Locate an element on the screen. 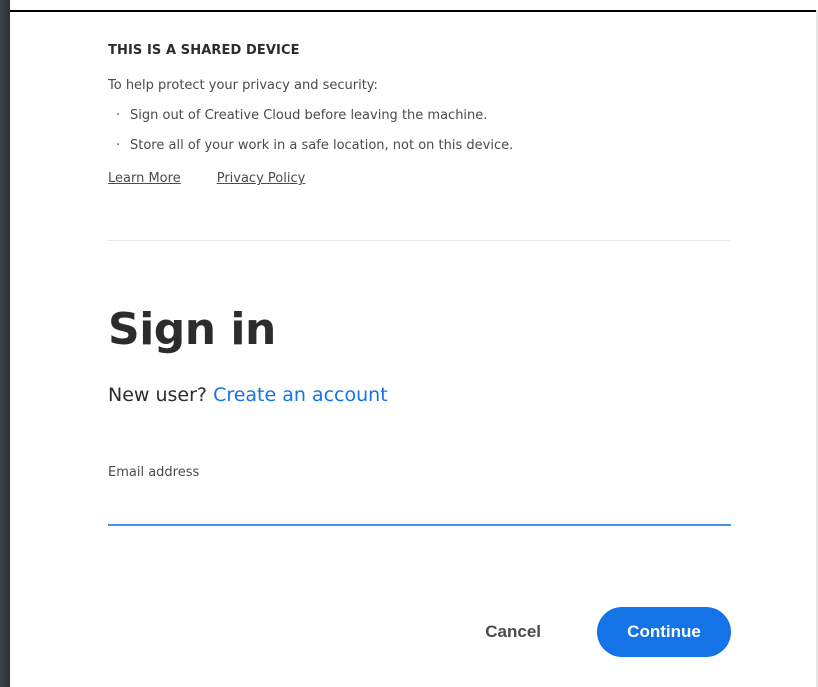 This screenshot has height=687, width=818. notice-title: THIS IS A SHARED DEVICE is located at coordinates (204, 50).